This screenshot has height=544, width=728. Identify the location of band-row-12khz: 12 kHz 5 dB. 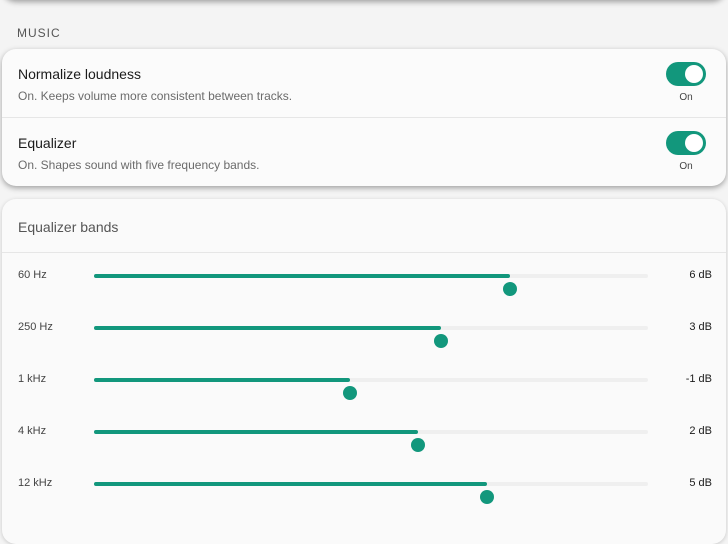
(364, 486).